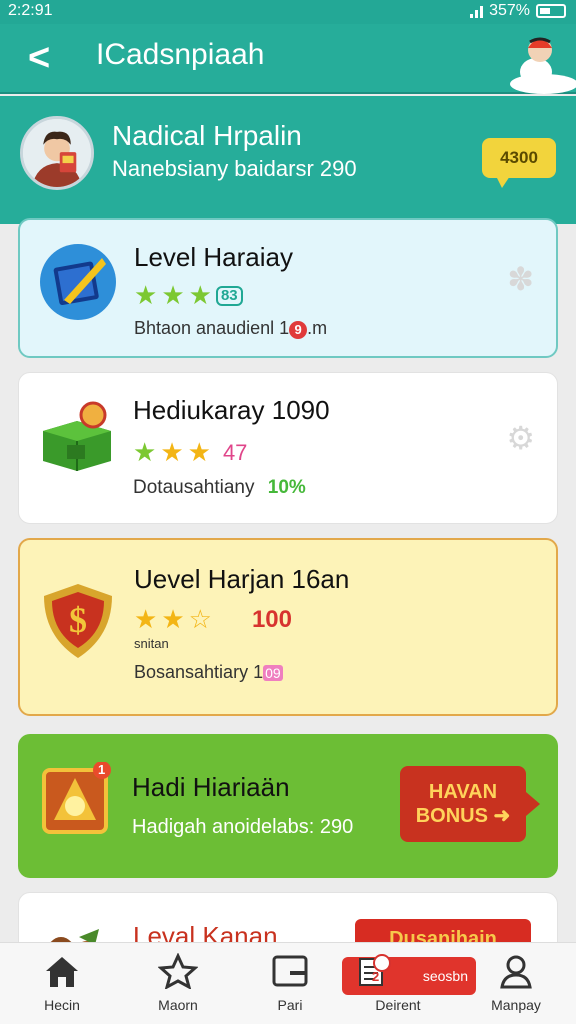  Describe the element at coordinates (273, 673) in the screenshot. I see `card-subtitle-mark: 09` at that location.